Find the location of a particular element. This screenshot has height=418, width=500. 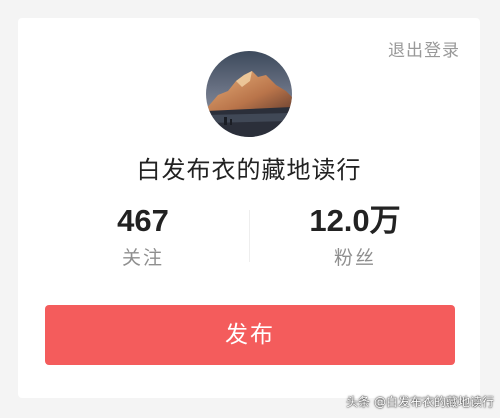

username: 白发布衣的藏地读行 is located at coordinates (249, 170).